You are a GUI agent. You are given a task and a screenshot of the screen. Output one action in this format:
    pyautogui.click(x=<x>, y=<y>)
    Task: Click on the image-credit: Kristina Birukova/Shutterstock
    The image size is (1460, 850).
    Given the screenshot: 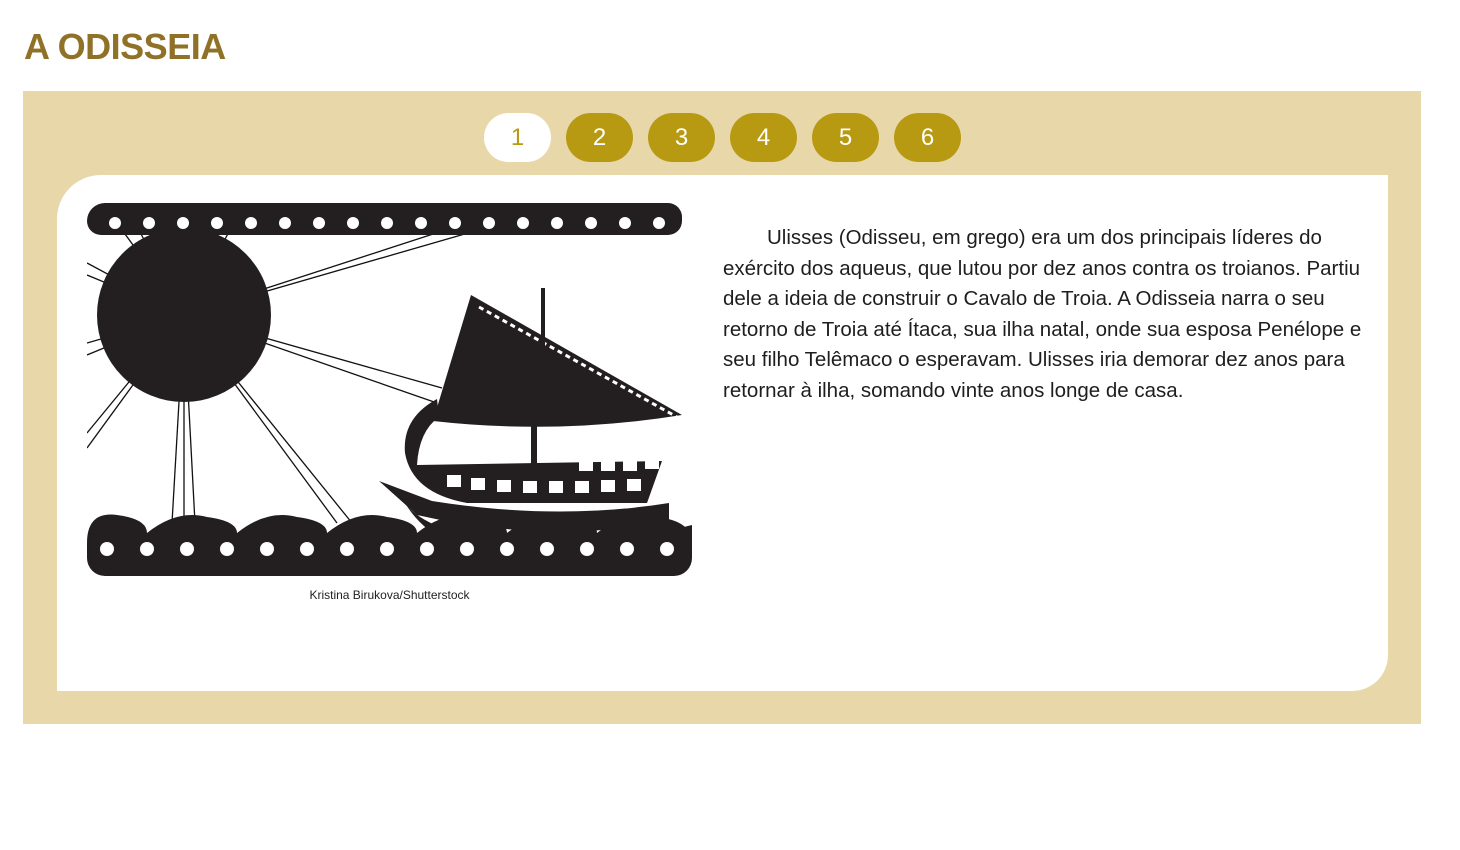 What is the action you would take?
    pyautogui.click(x=389, y=595)
    